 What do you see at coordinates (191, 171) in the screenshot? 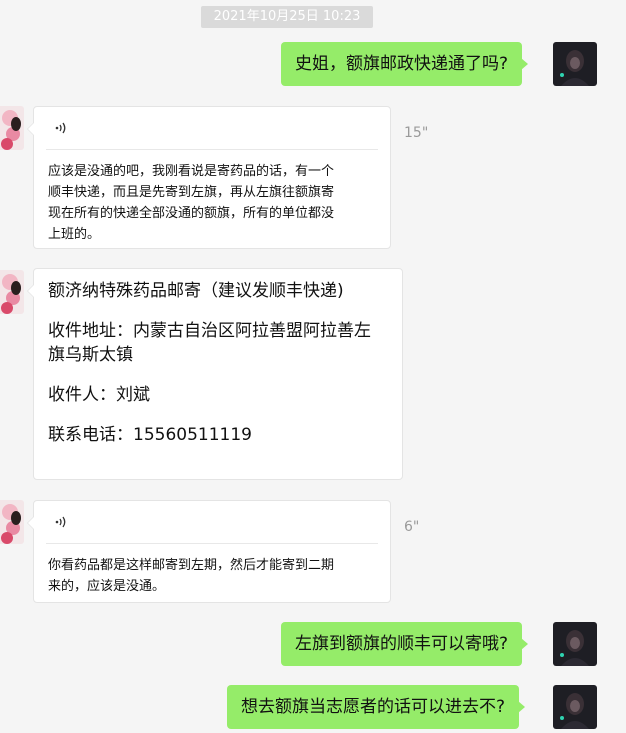
I see `transcript-line: 应该是没通的吧，我刚看说是寄药品的话，有一个` at bounding box center [191, 171].